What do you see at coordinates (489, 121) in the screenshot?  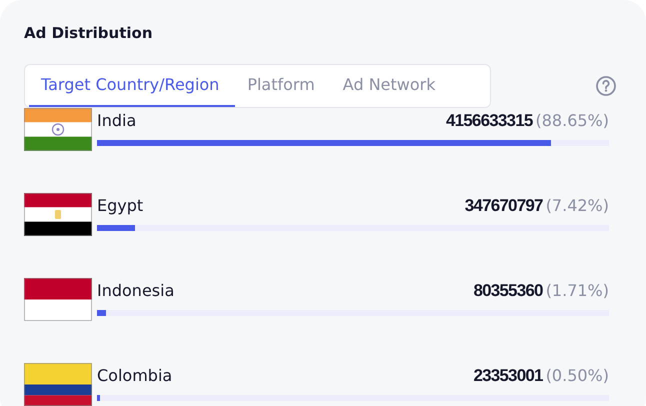 I see `install-count: 4156633315` at bounding box center [489, 121].